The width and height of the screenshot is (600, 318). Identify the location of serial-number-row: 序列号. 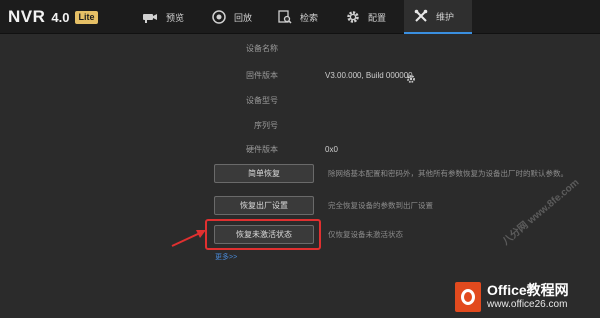
(310, 126).